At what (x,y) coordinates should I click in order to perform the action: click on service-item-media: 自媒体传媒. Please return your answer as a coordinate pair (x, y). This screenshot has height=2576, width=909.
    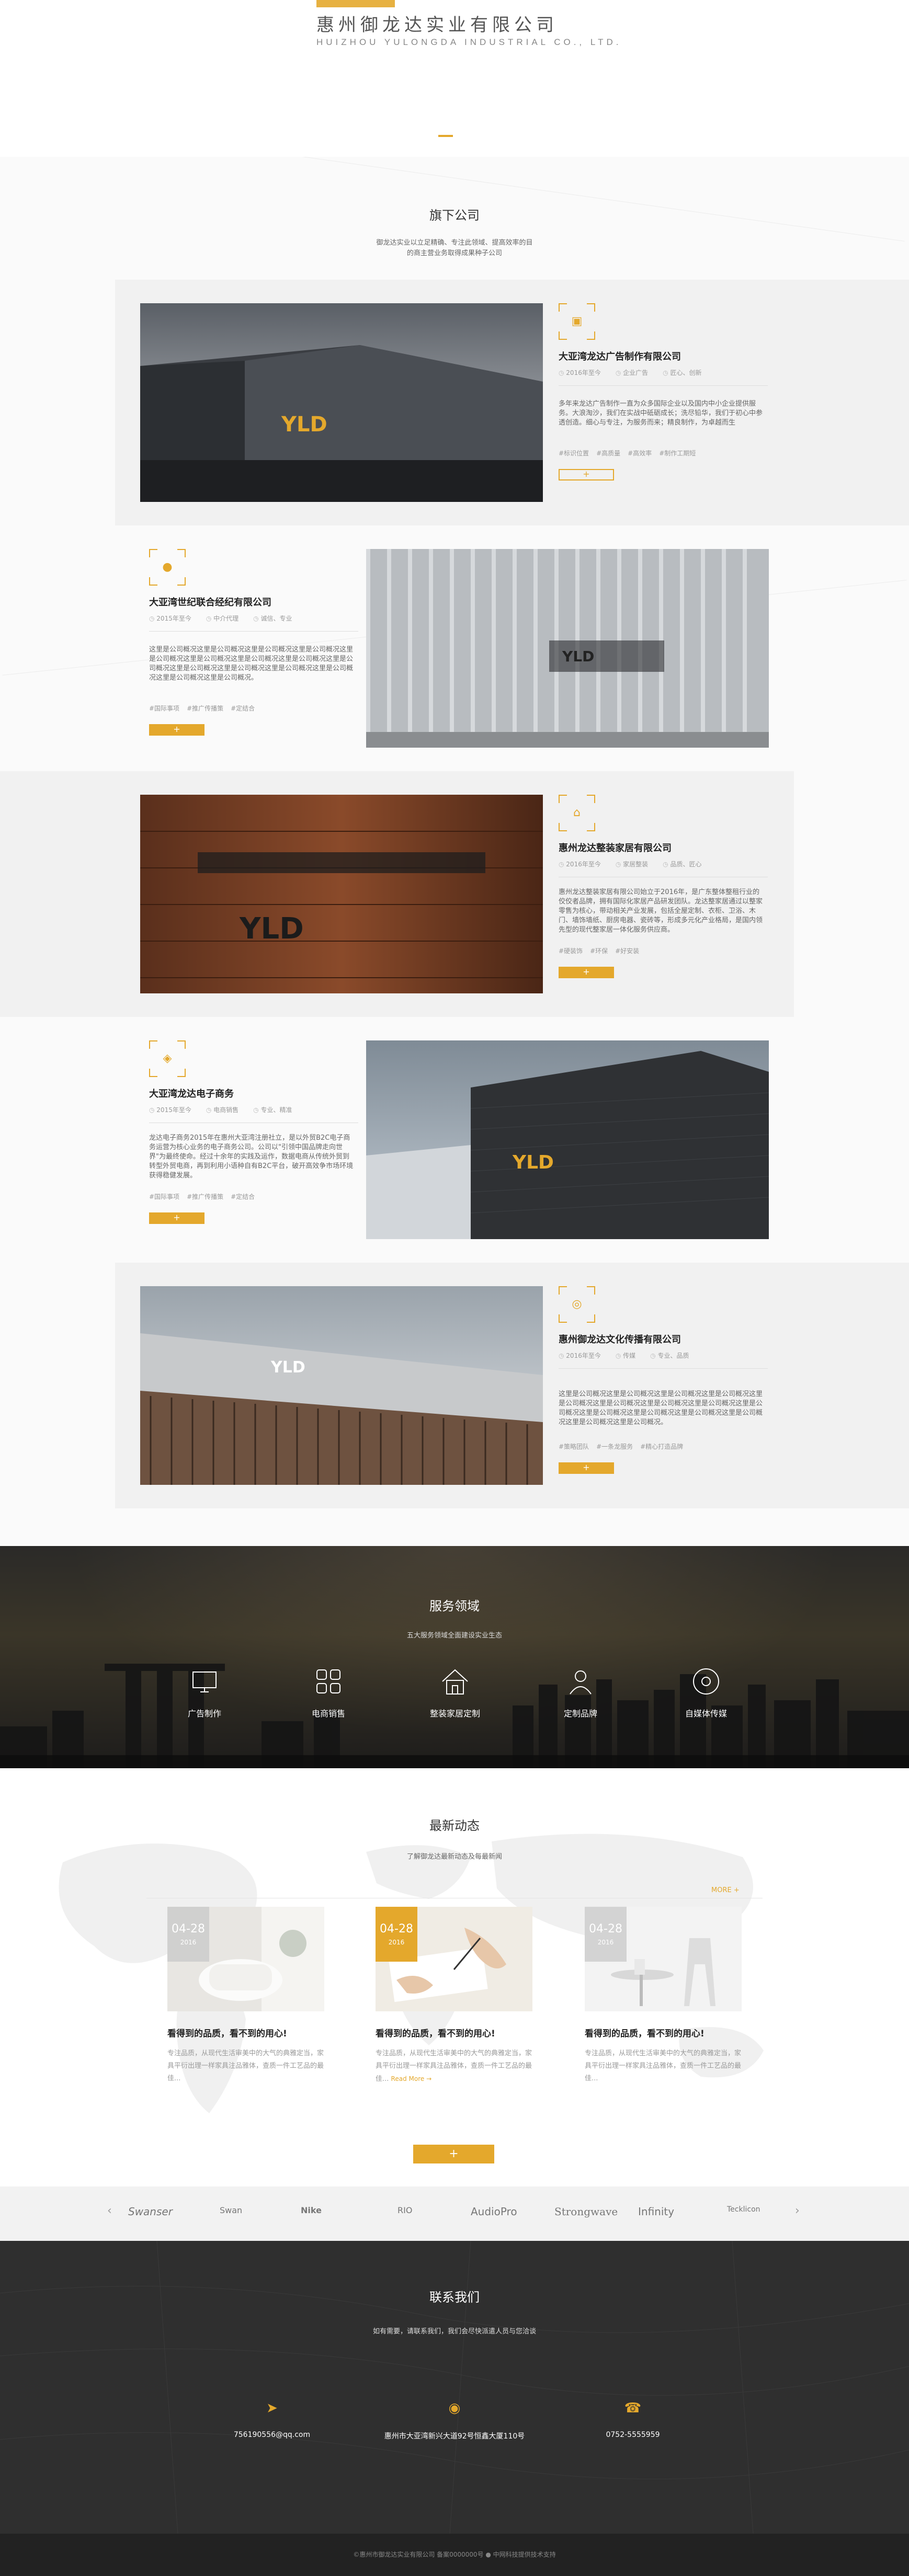
    Looking at the image, I should click on (706, 1691).